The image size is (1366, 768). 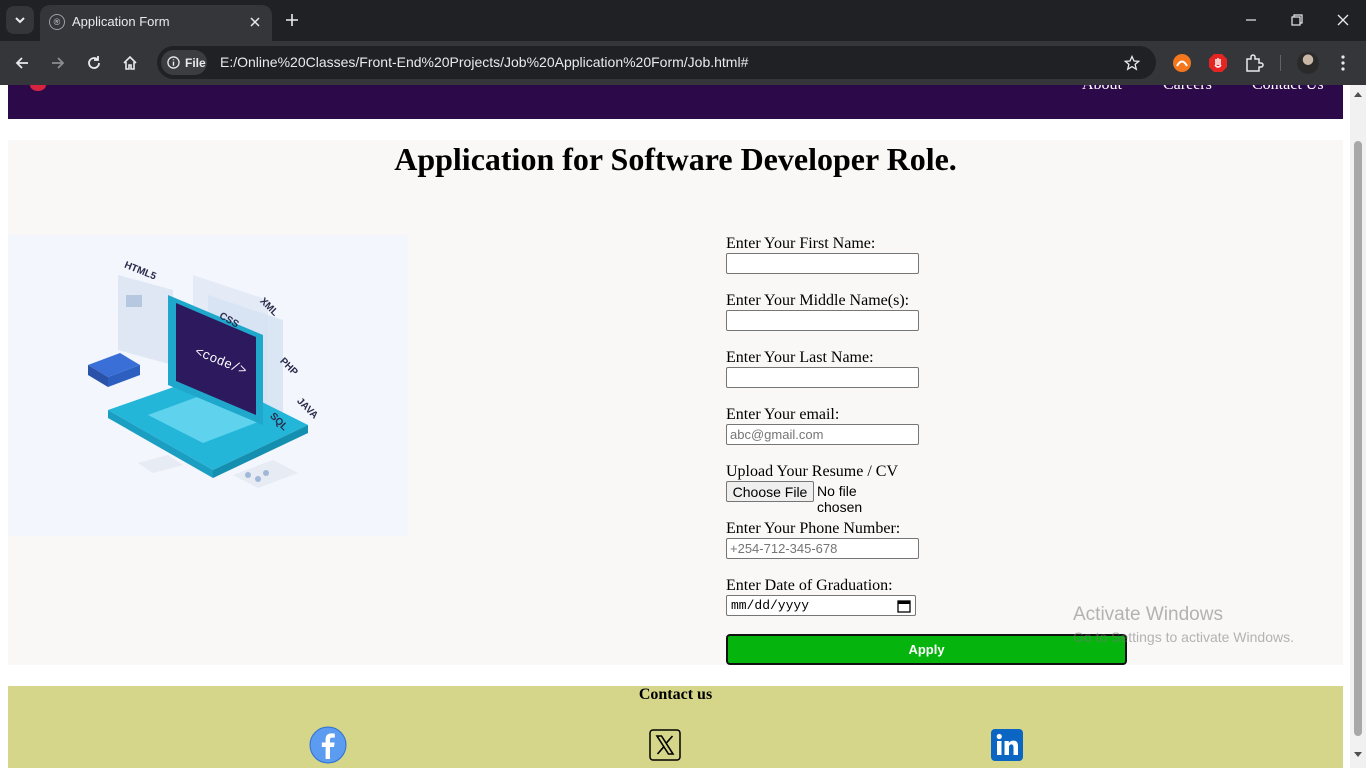 I want to click on choose-file-button: Choose File, so click(x=770, y=491).